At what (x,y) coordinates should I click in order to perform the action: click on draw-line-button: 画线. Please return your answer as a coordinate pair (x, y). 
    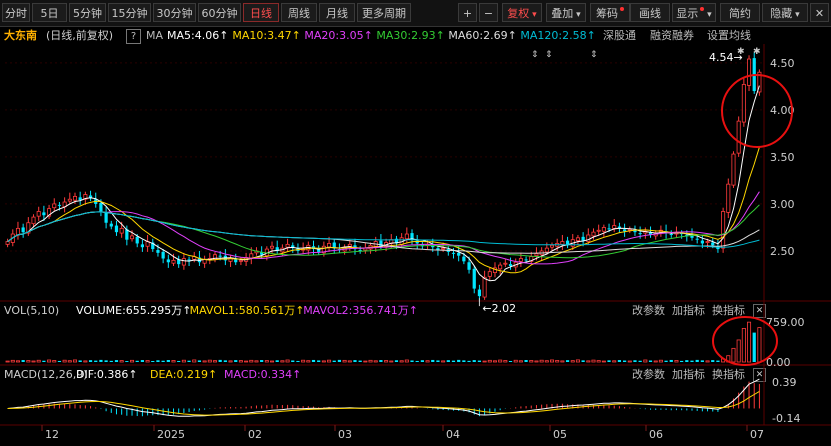
    Looking at the image, I should click on (650, 12).